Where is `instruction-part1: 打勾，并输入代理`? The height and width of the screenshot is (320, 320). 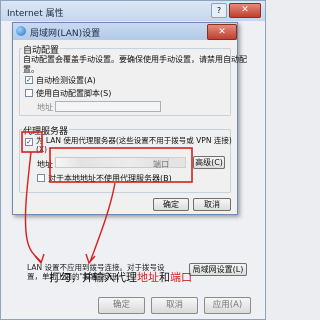 instruction-part1: 打勾，并输入代理 is located at coordinates (93, 277).